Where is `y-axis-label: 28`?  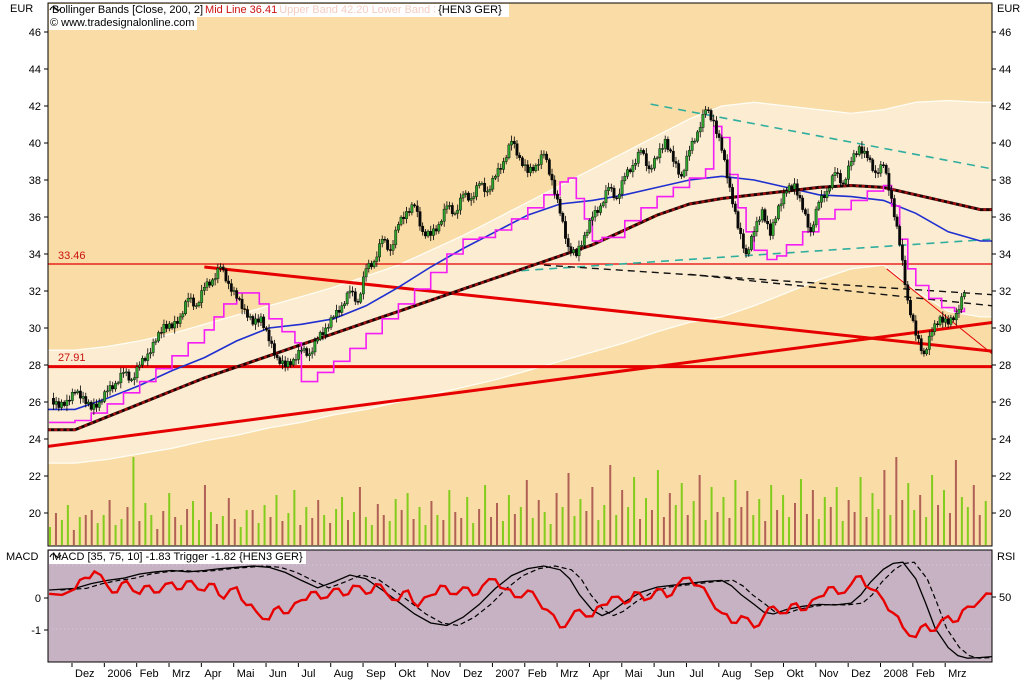 y-axis-label: 28 is located at coordinates (35, 366).